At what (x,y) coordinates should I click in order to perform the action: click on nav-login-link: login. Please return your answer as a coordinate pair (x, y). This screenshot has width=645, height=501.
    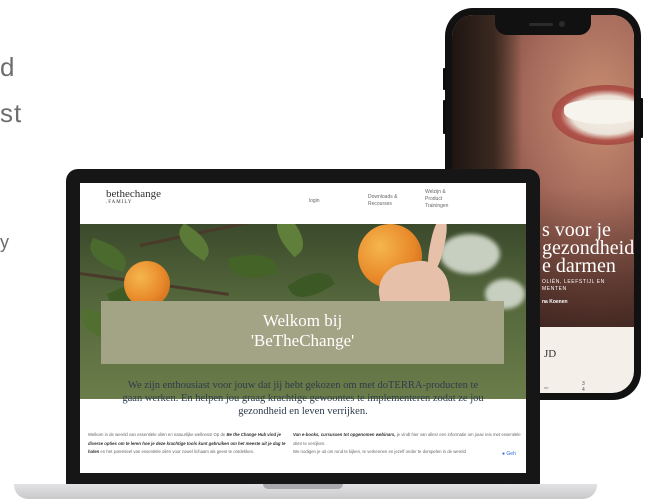
    Looking at the image, I should click on (314, 201).